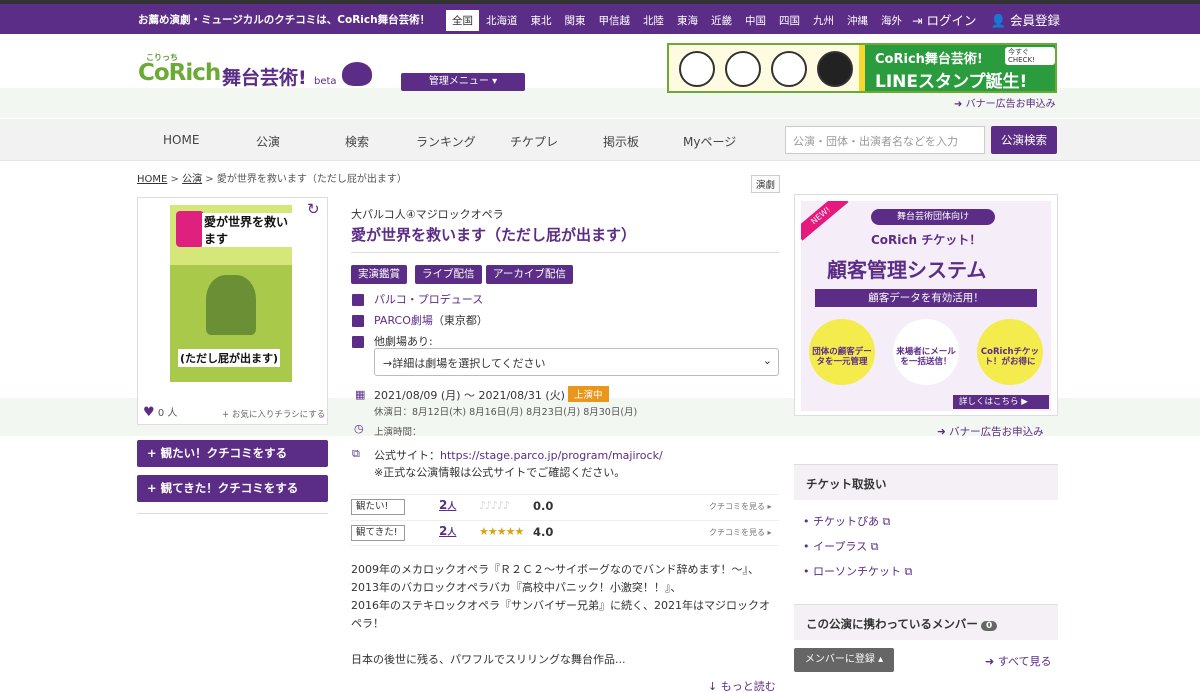 Image resolution: width=1200 pixels, height=692 pixels. What do you see at coordinates (840, 546) in the screenshot?
I see `ticket-link-eplus: • イープラス ⧉` at bounding box center [840, 546].